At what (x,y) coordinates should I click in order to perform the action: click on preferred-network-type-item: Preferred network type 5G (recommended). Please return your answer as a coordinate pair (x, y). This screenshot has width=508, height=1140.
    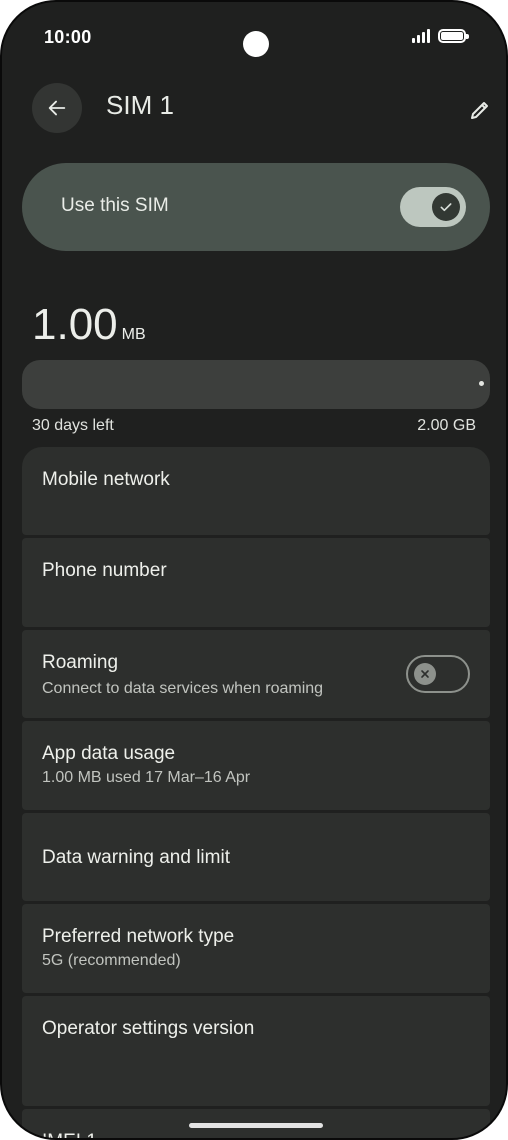
    Looking at the image, I should click on (256, 948).